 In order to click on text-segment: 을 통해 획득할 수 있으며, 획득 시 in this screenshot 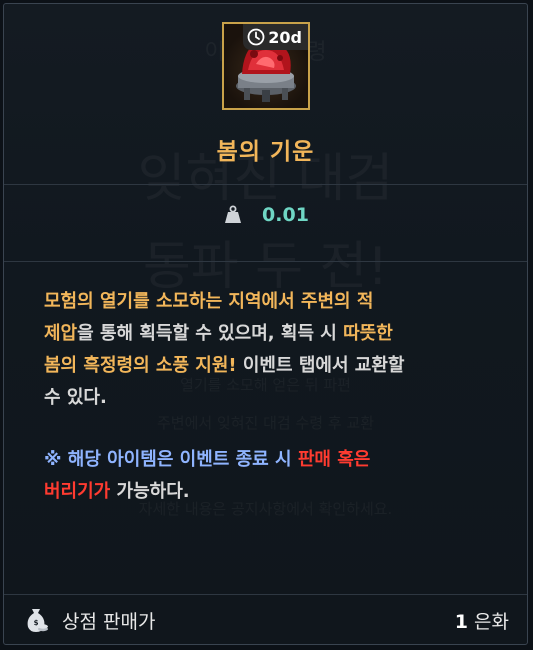, I will do `click(210, 333)`.